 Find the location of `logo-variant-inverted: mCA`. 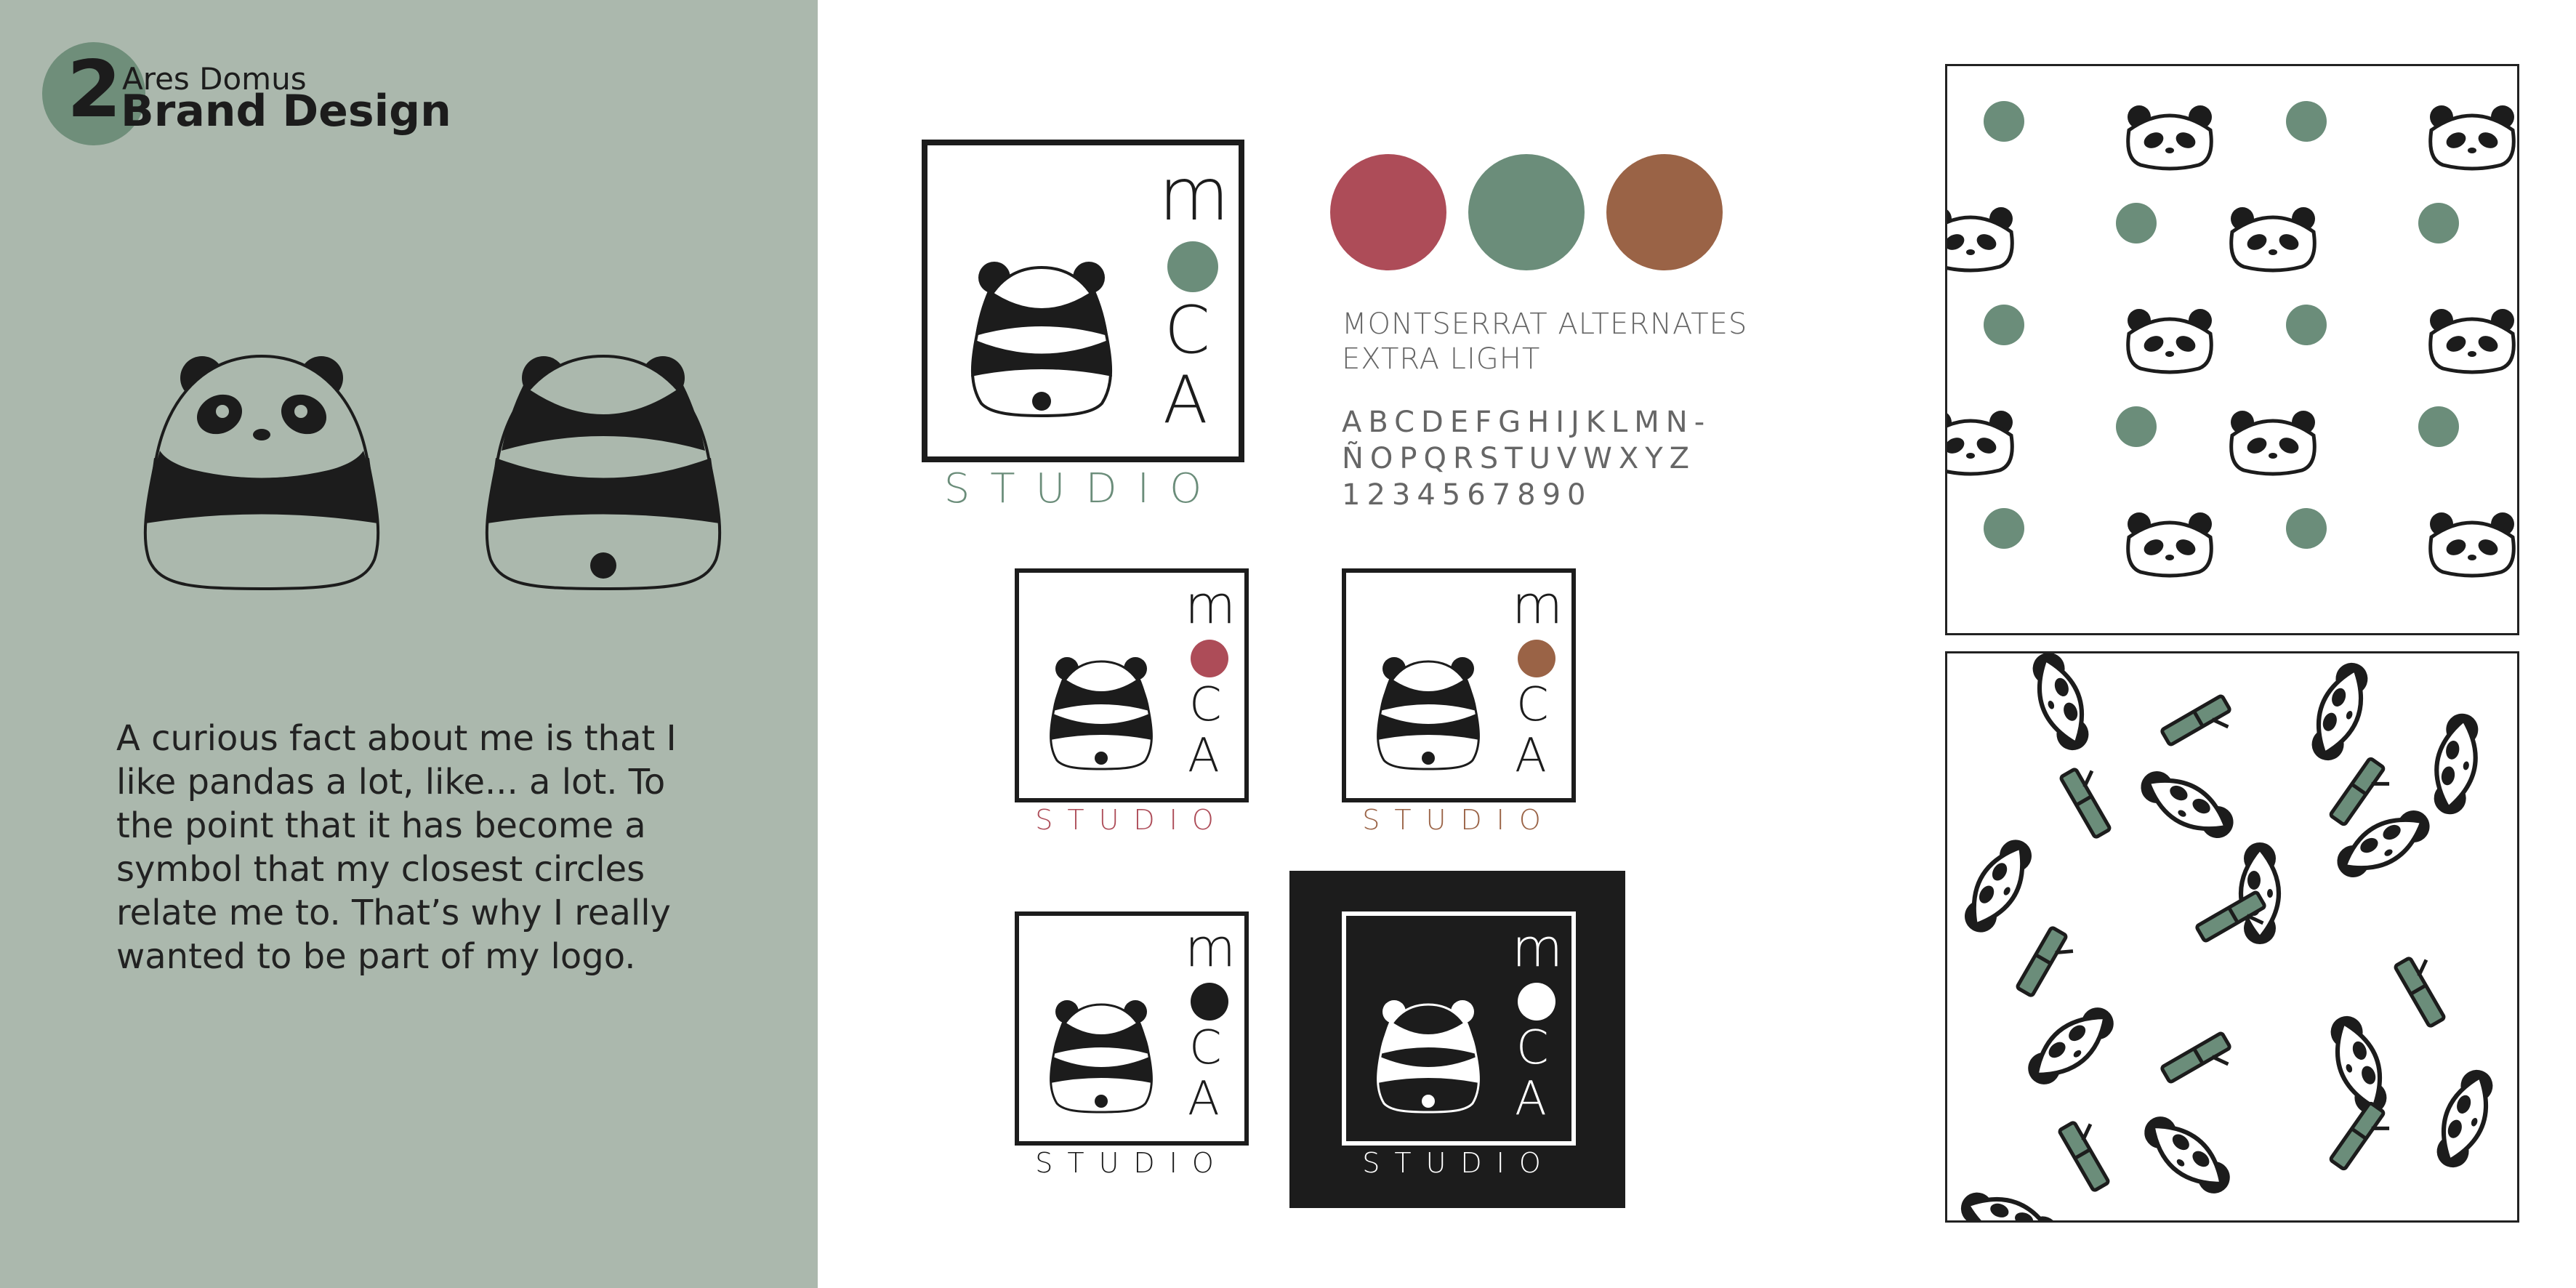

logo-variant-inverted: mCA is located at coordinates (1459, 1028).